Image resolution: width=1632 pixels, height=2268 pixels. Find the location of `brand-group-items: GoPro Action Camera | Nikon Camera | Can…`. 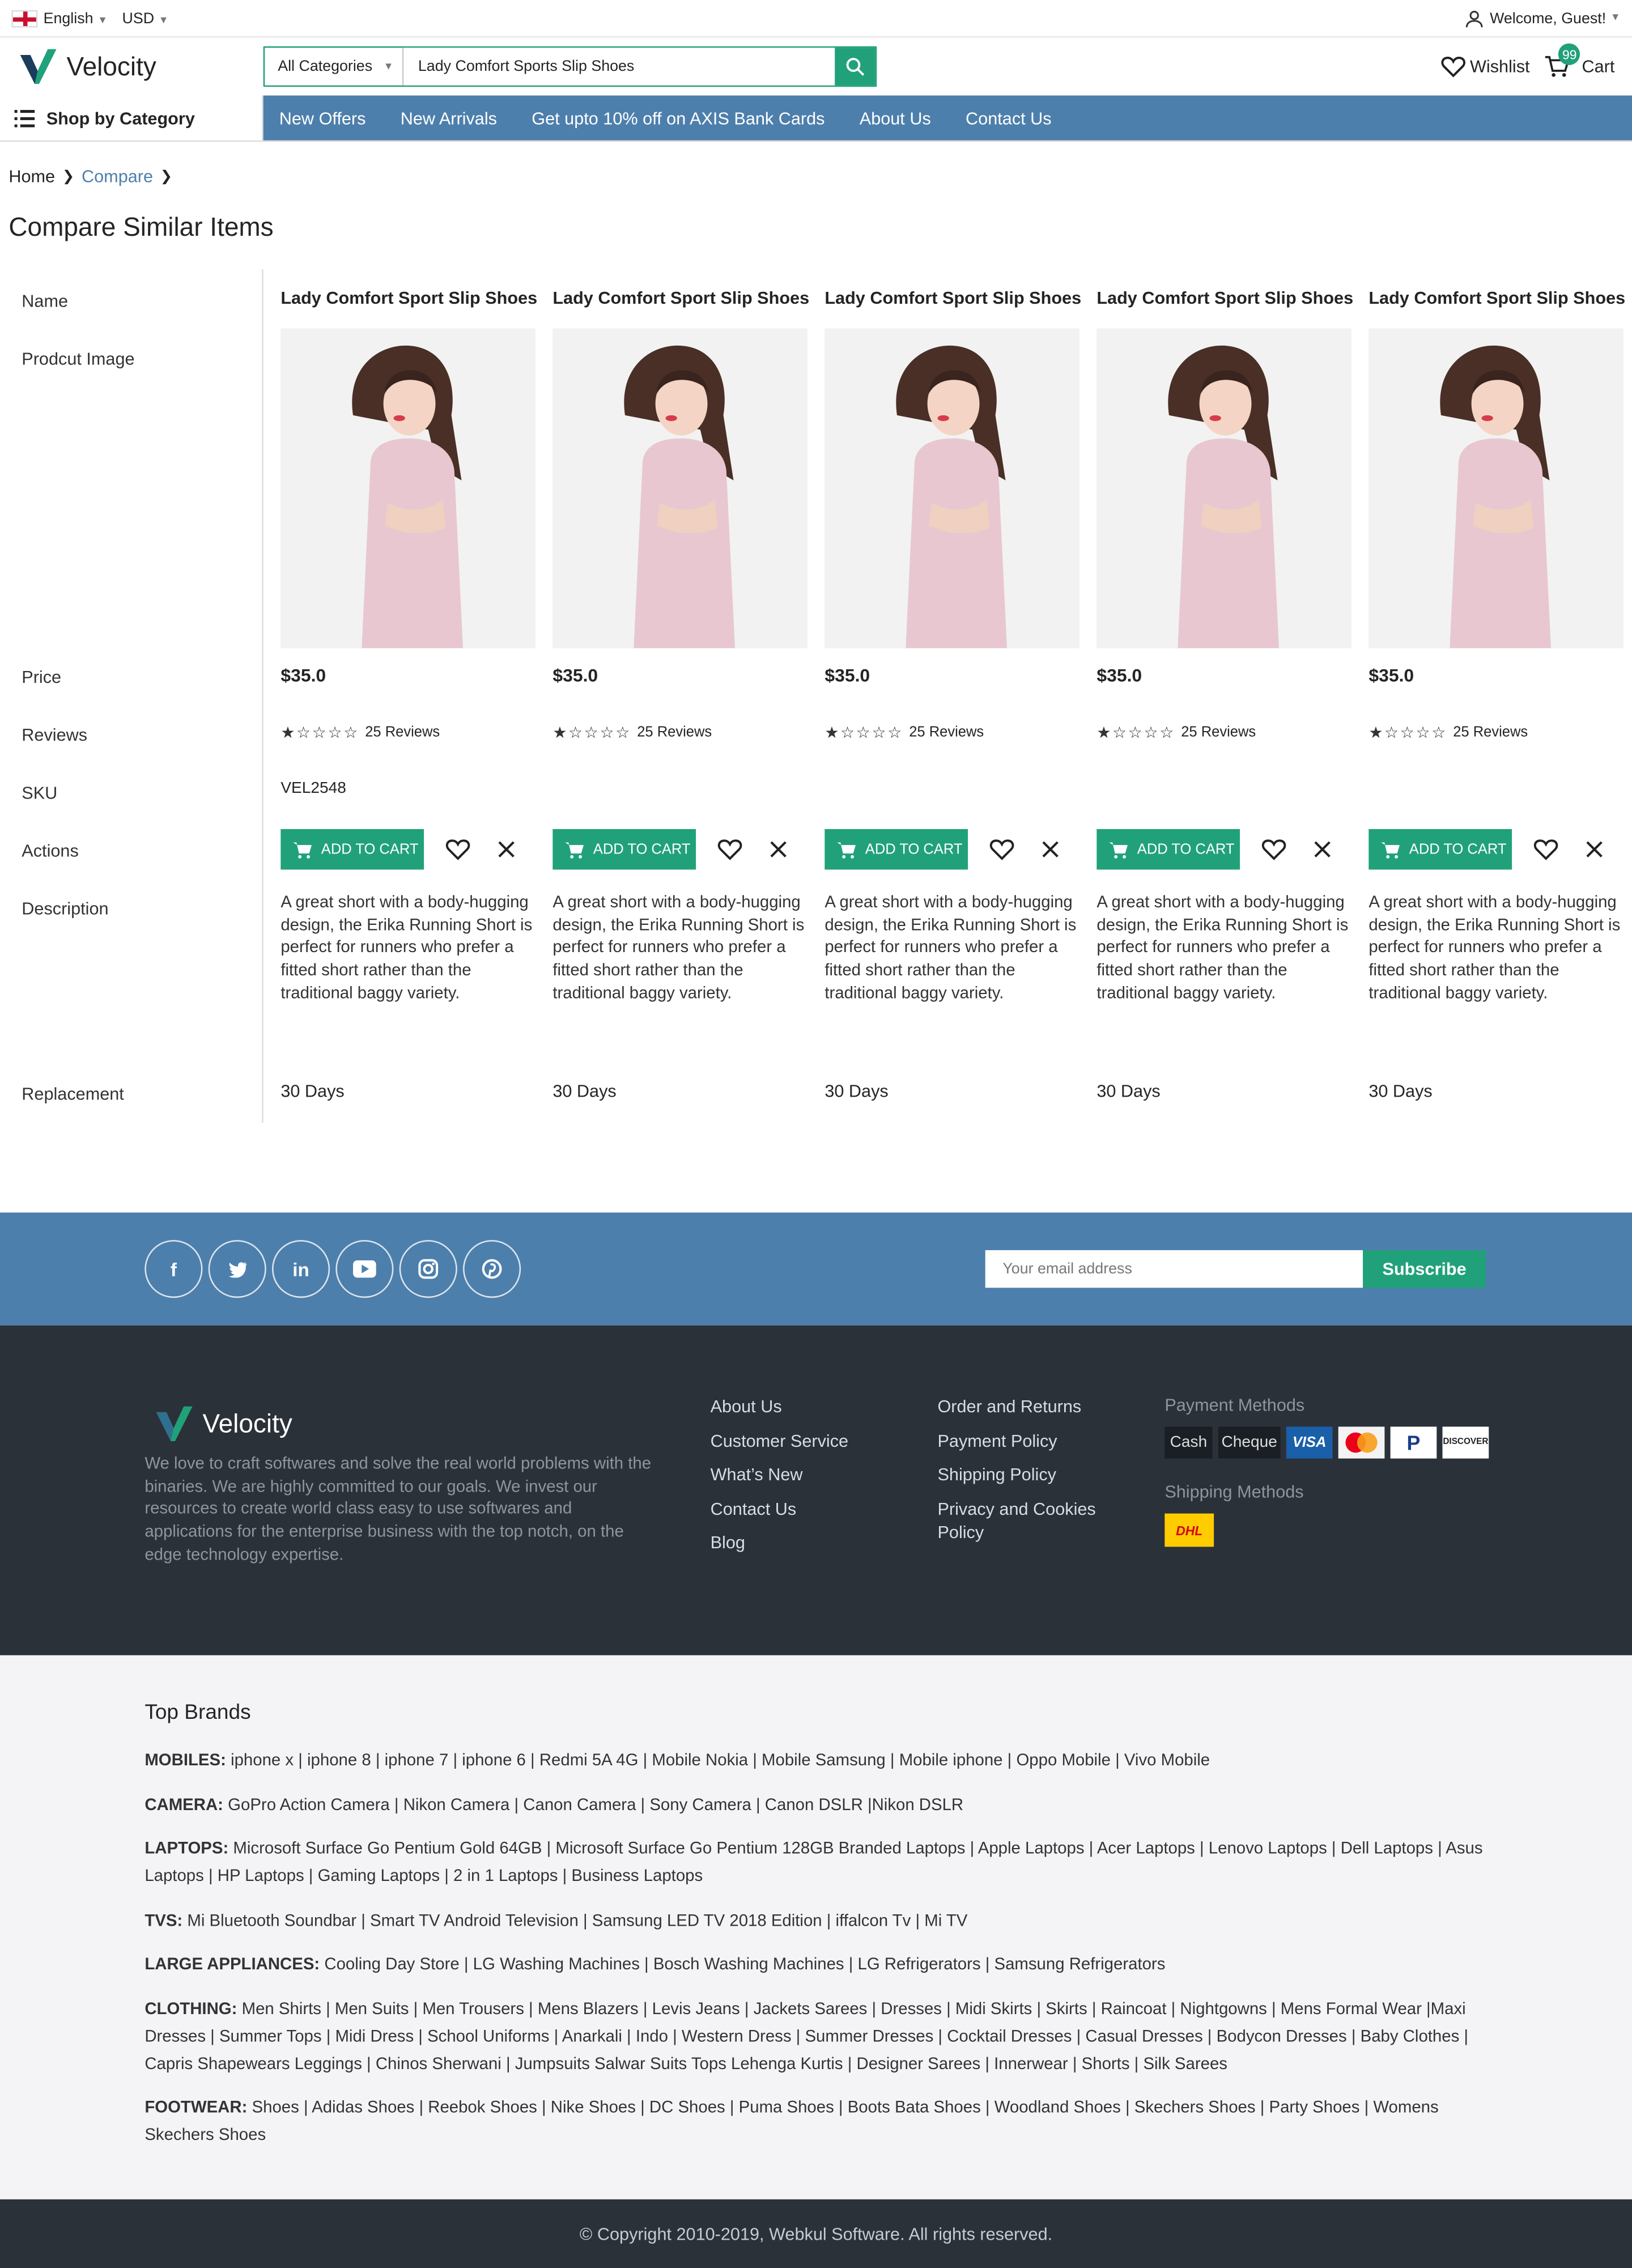

brand-group-items: GoPro Action Camera | Nikon Camera | Can… is located at coordinates (595, 1805).